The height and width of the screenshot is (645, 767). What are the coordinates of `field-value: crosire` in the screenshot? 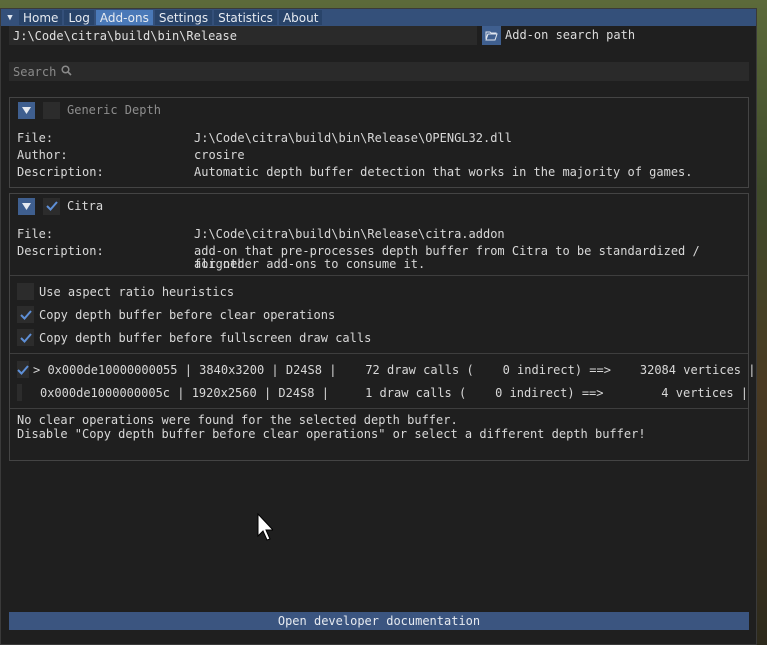 It's located at (219, 155).